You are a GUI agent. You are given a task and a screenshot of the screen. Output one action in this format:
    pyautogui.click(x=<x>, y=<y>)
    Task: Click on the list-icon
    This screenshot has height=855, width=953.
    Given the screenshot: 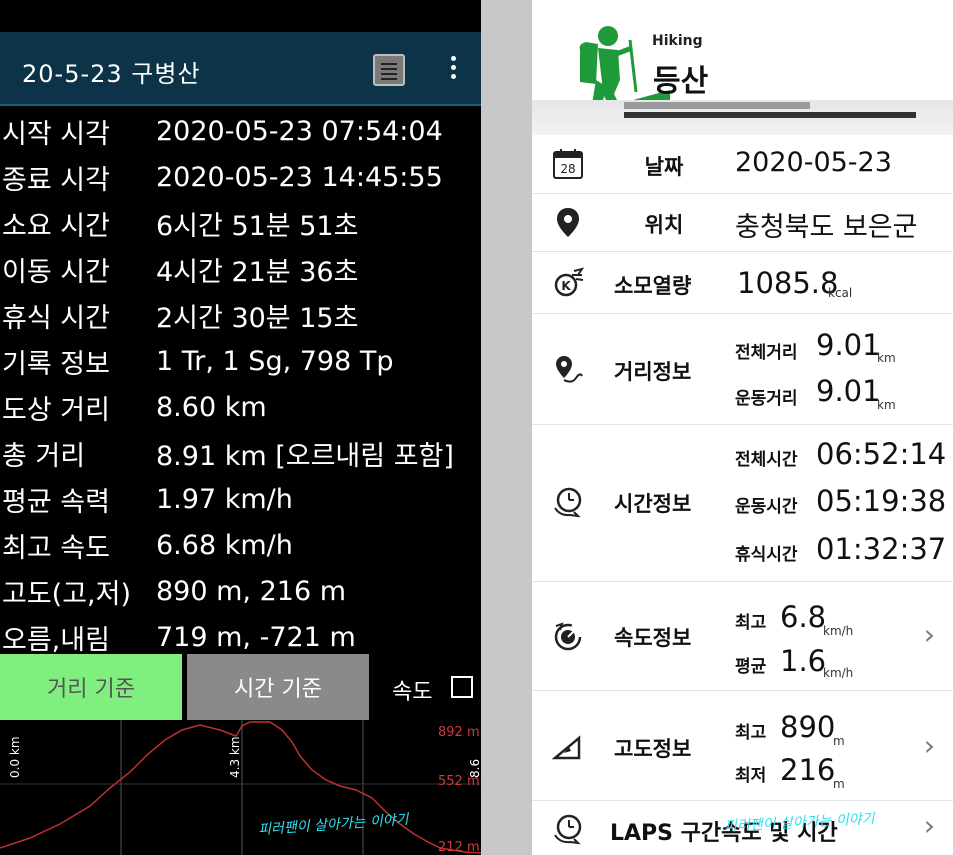 What is the action you would take?
    pyautogui.click(x=389, y=70)
    